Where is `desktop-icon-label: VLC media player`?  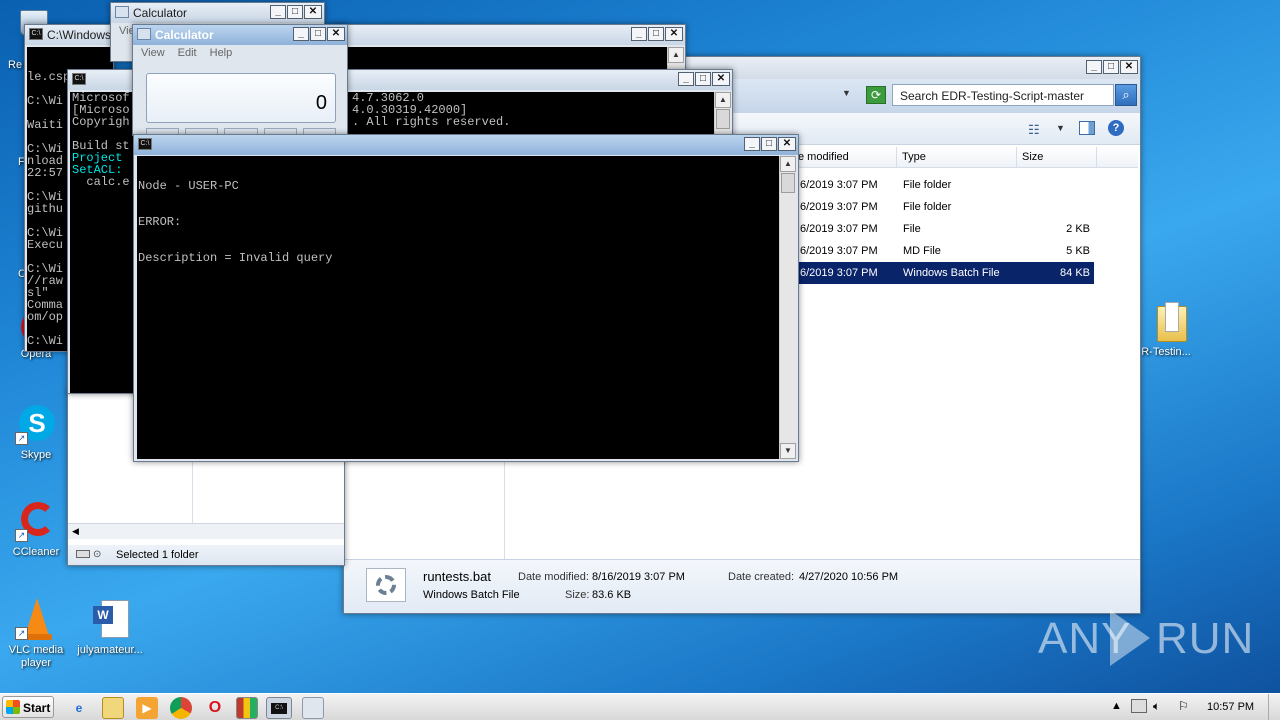 desktop-icon-label: VLC media player is located at coordinates (36, 656).